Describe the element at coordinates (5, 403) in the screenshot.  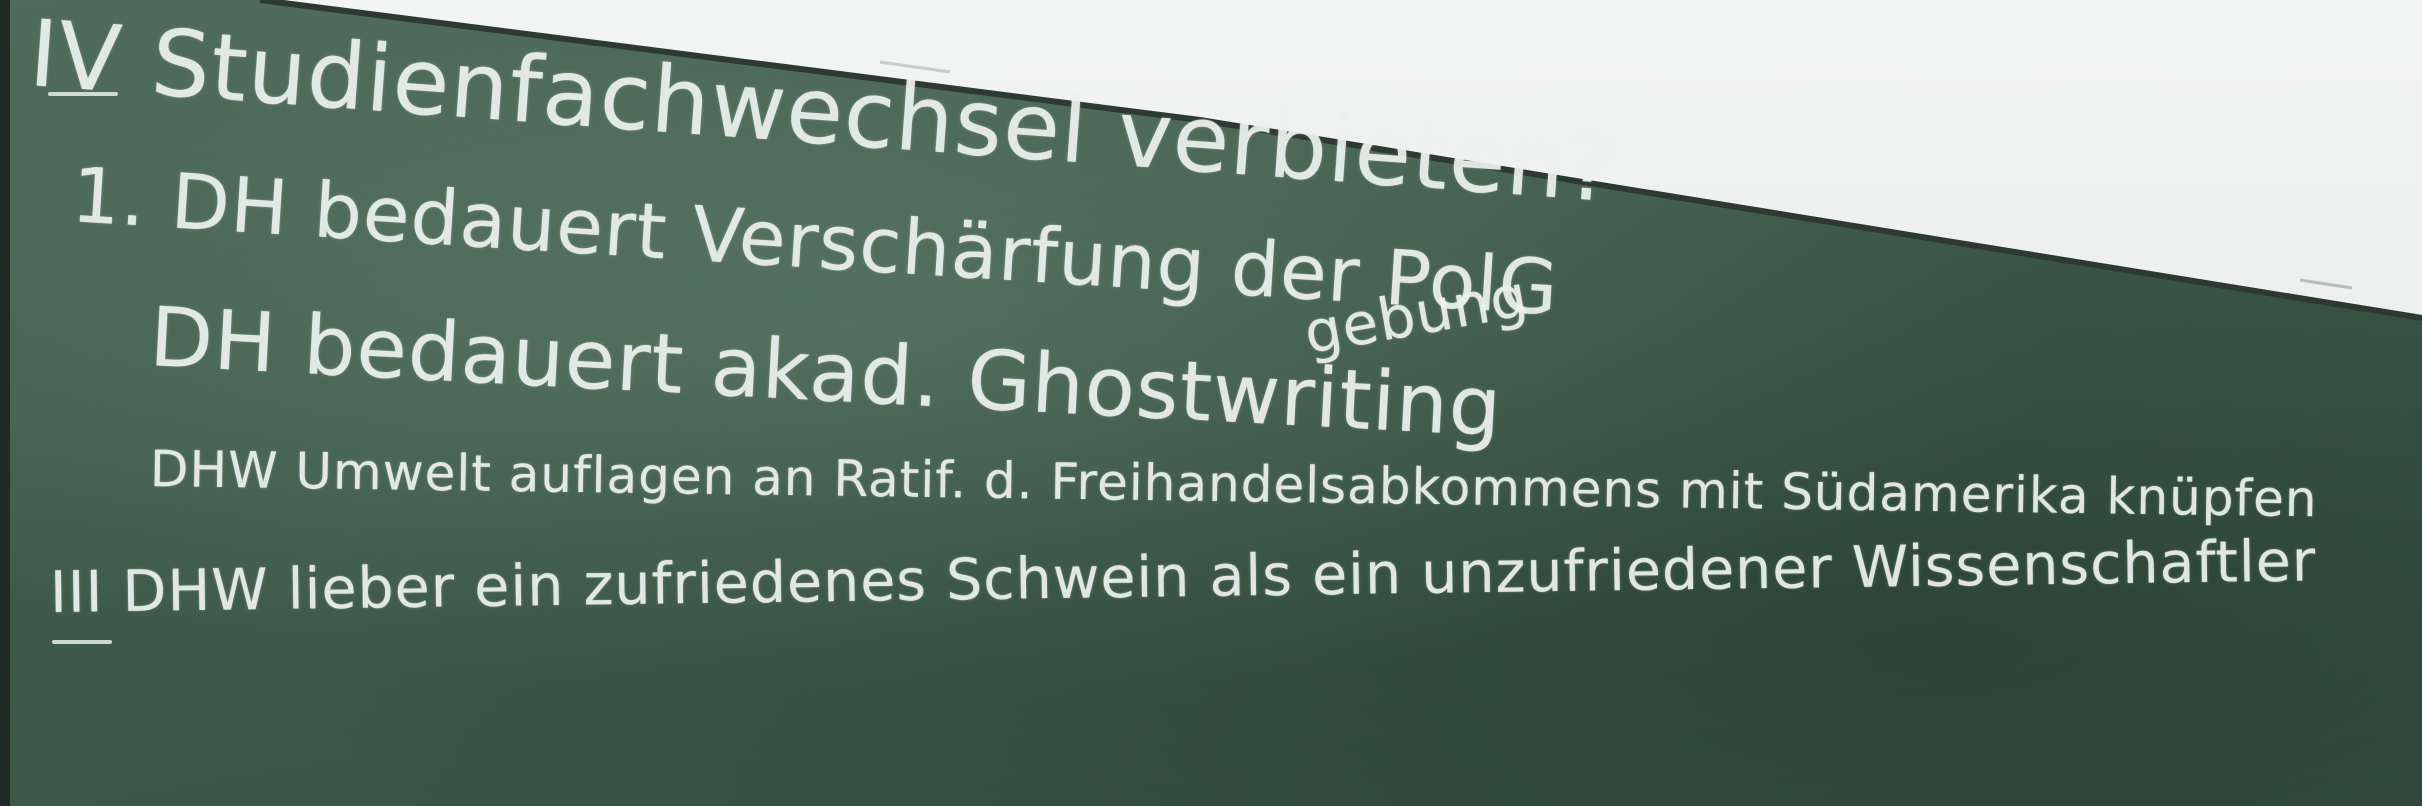
I see `chalkboard-frame-left` at that location.